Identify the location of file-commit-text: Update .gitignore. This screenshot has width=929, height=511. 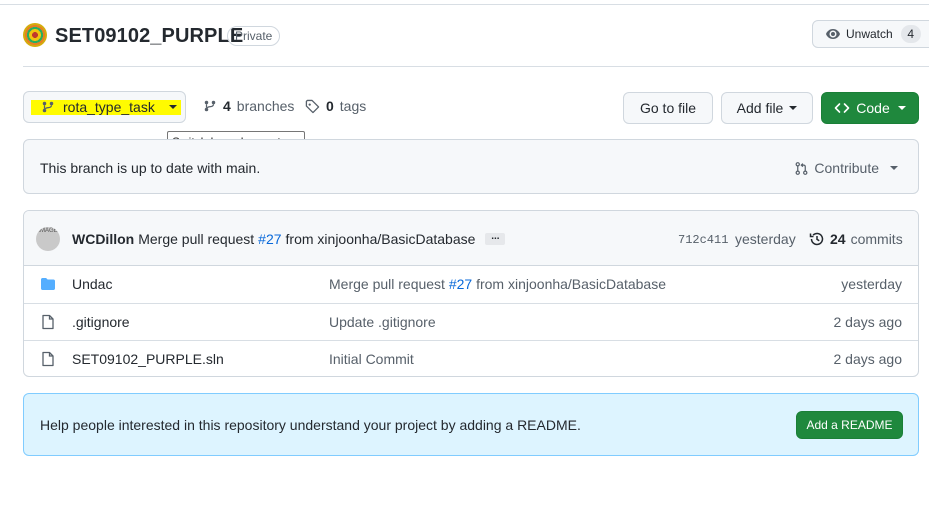
(382, 322).